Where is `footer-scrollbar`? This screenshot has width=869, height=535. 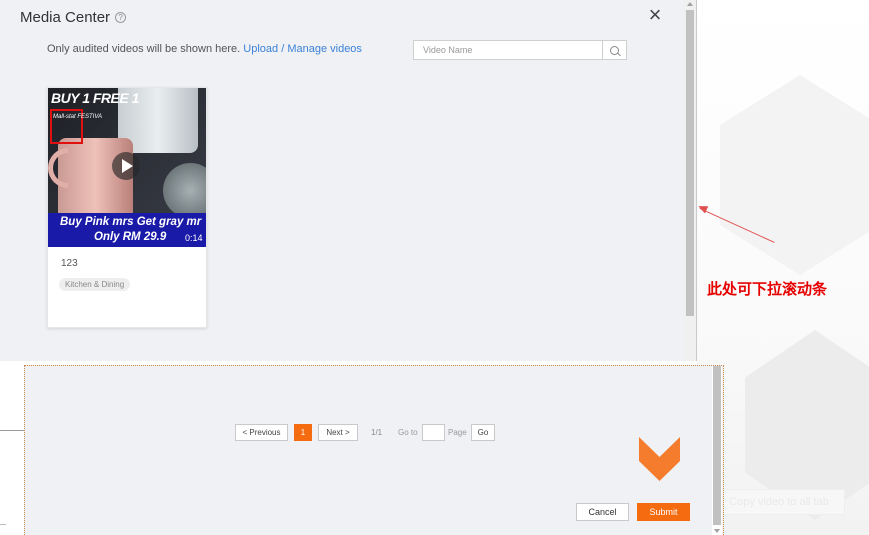 footer-scrollbar is located at coordinates (717, 450).